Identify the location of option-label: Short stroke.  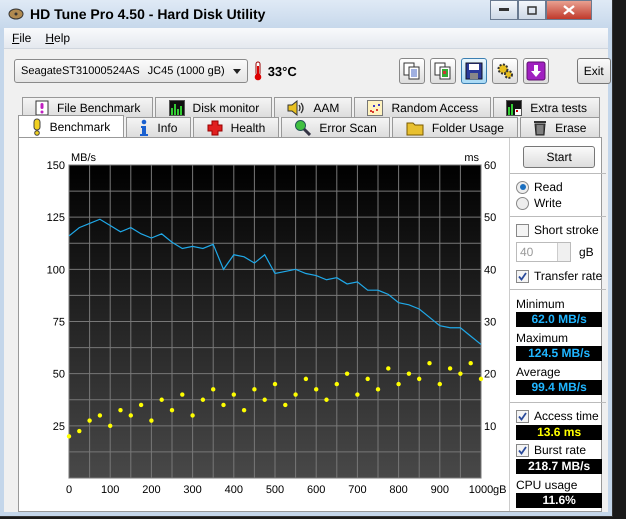
(566, 230).